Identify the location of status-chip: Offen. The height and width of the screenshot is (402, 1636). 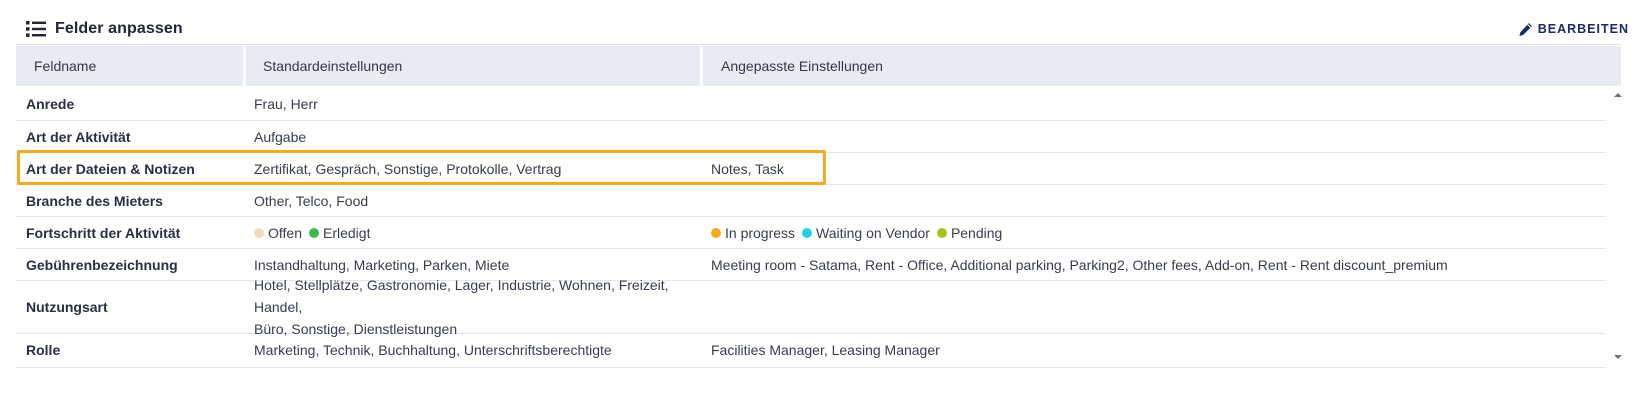
(278, 233).